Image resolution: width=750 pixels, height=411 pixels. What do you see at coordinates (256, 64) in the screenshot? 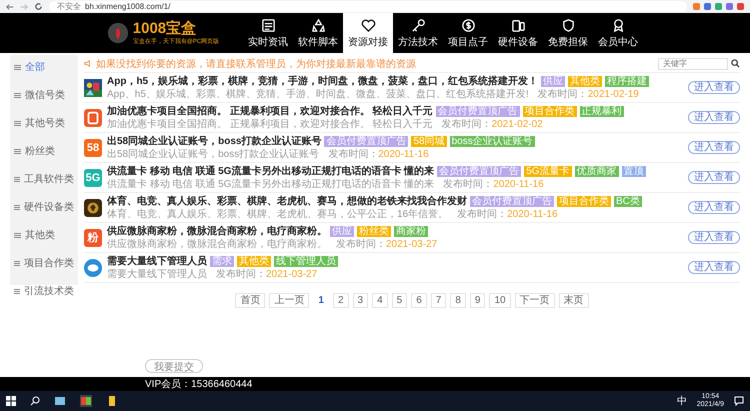
I see `notice-text: 如果没找到你要的资源，请直接联系管理员，为你对接最新最靠谱的资源` at bounding box center [256, 64].